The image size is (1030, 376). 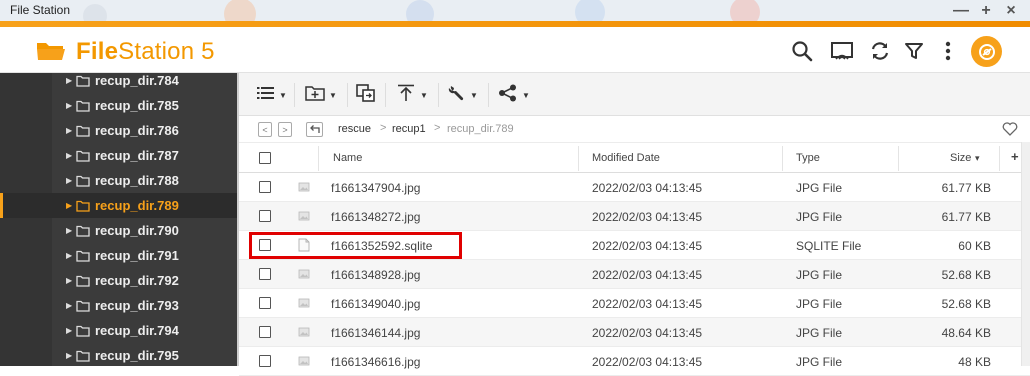 I want to click on list-view-icon, so click(x=266, y=95).